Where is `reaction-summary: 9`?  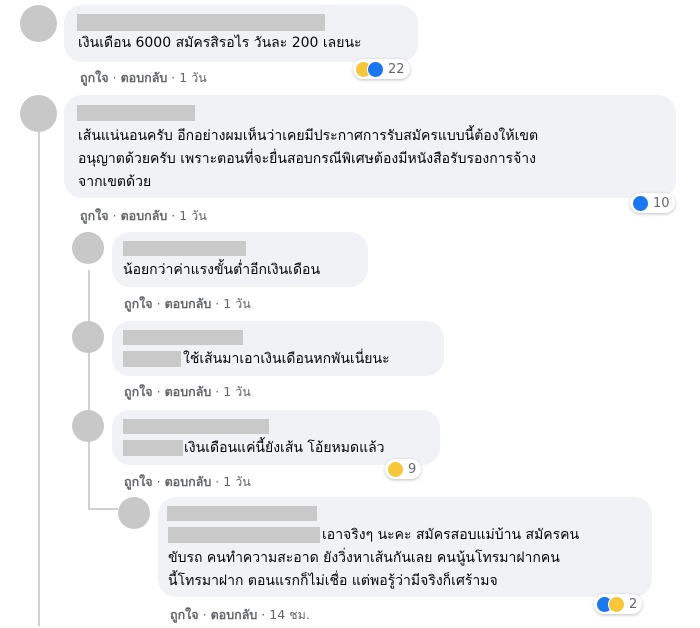
reaction-summary: 9 is located at coordinates (403, 469).